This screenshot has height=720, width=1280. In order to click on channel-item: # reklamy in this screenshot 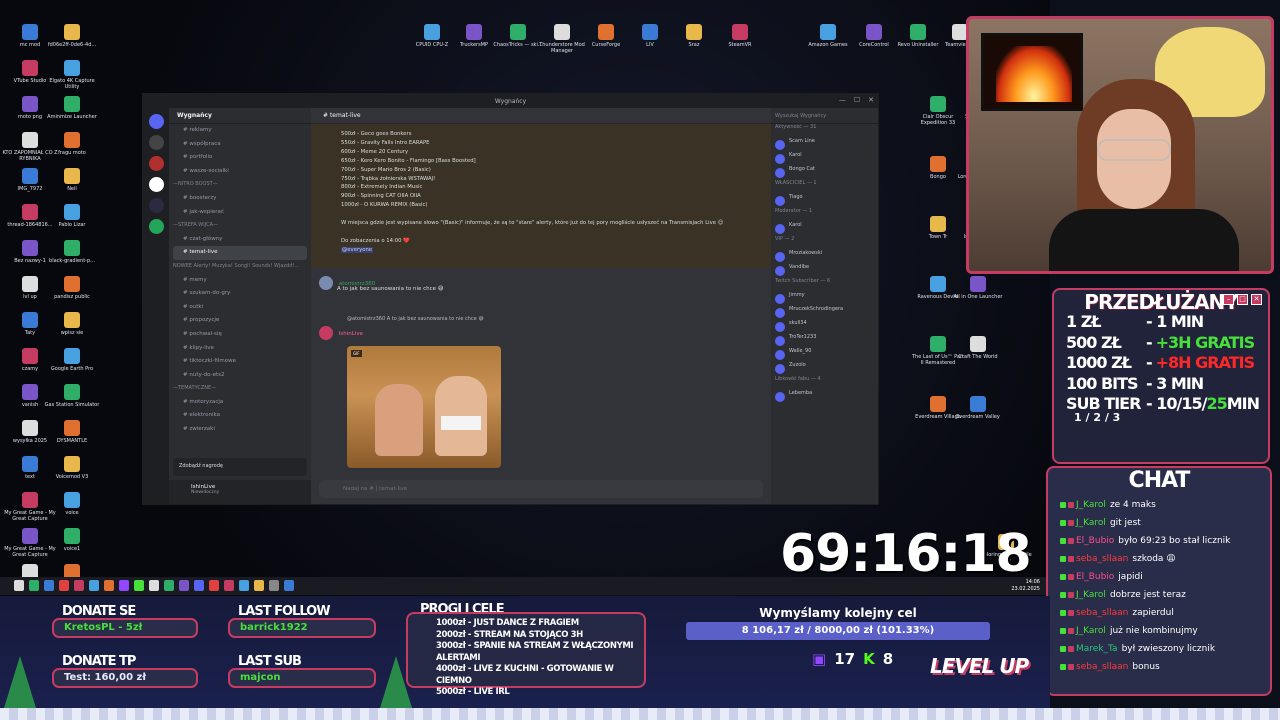, I will do `click(240, 131)`.